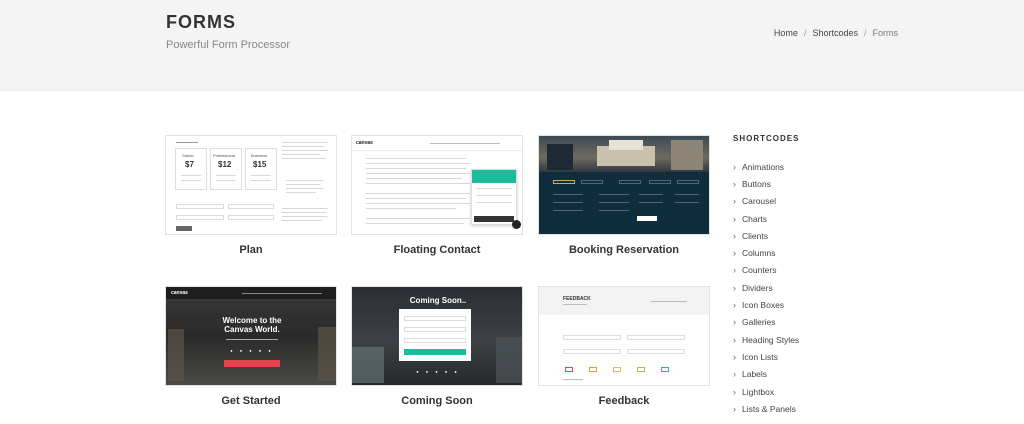 This screenshot has width=1024, height=424. Describe the element at coordinates (813, 218) in the screenshot. I see `sidebar-item-charts: › Charts` at that location.